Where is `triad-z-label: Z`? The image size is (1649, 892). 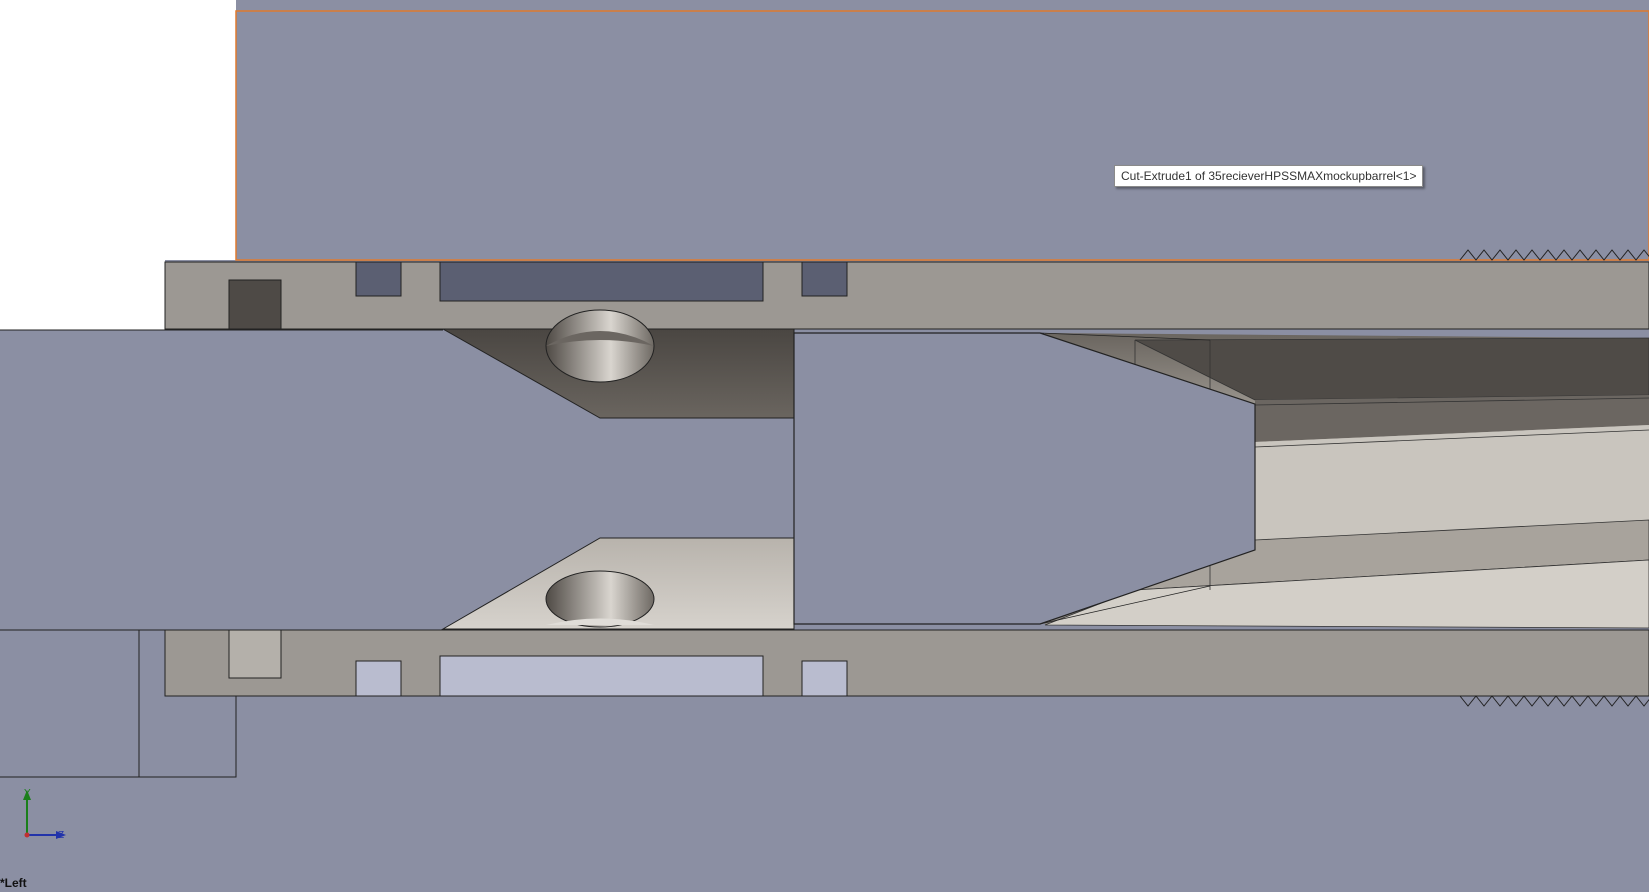 triad-z-label: Z is located at coordinates (61, 835).